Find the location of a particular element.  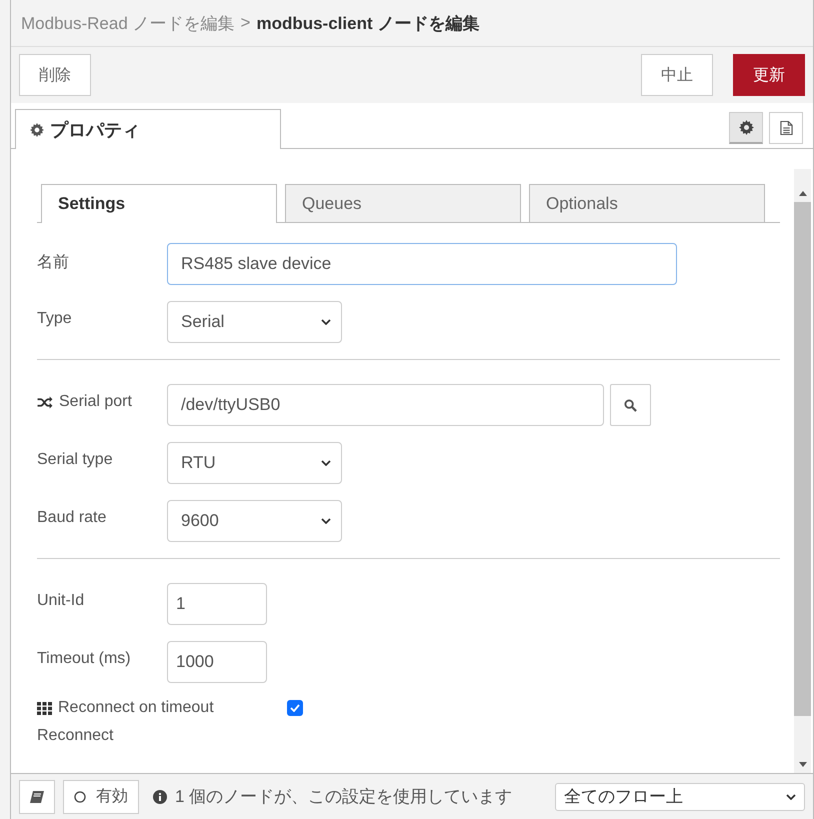

field-label: Serial type is located at coordinates (75, 460).